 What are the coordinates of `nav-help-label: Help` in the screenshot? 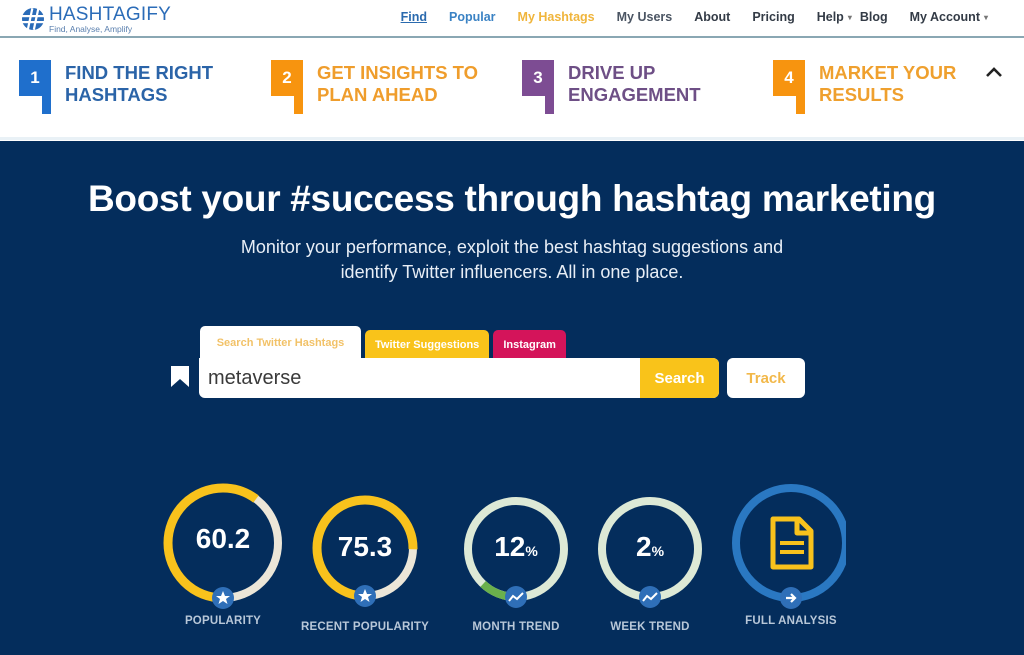 It's located at (830, 17).